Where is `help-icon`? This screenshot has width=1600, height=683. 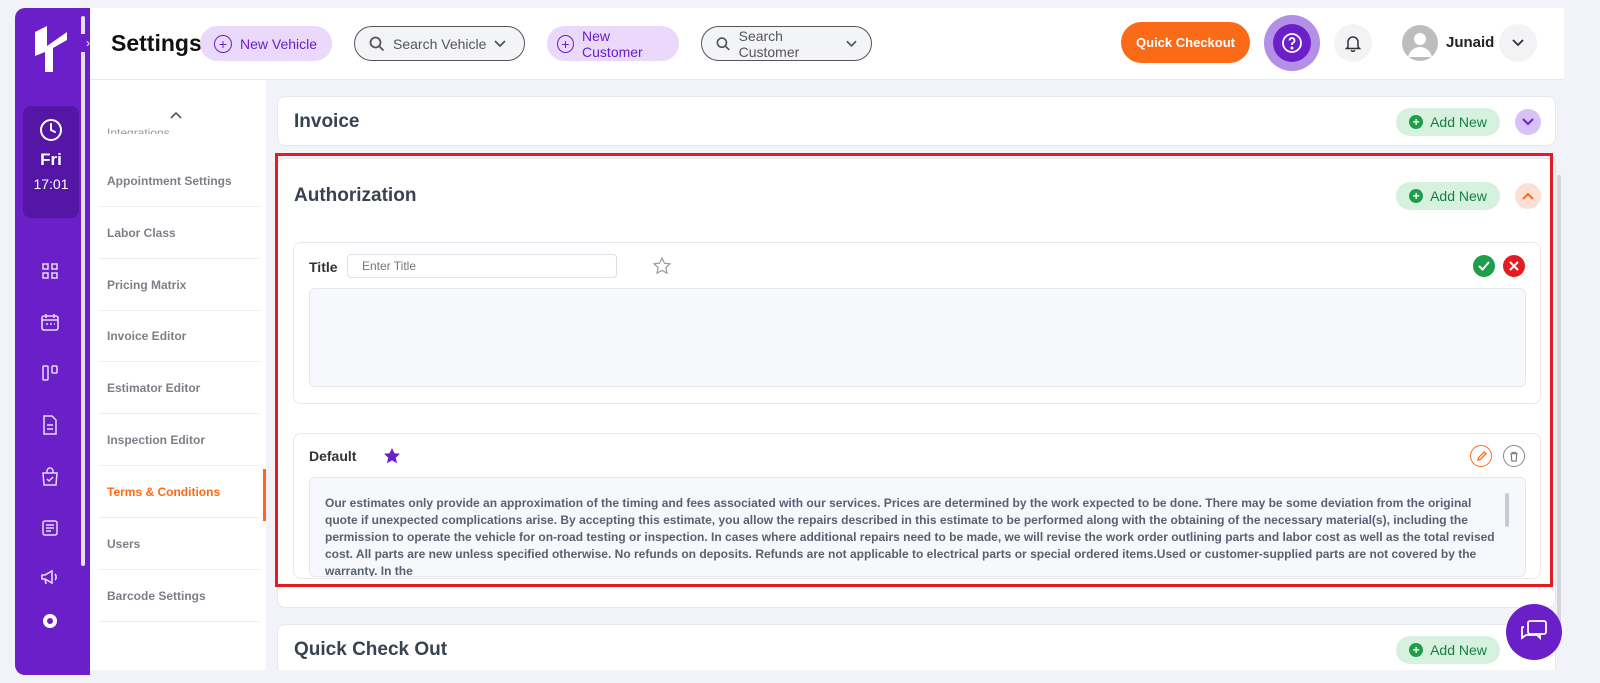 help-icon is located at coordinates (1292, 43).